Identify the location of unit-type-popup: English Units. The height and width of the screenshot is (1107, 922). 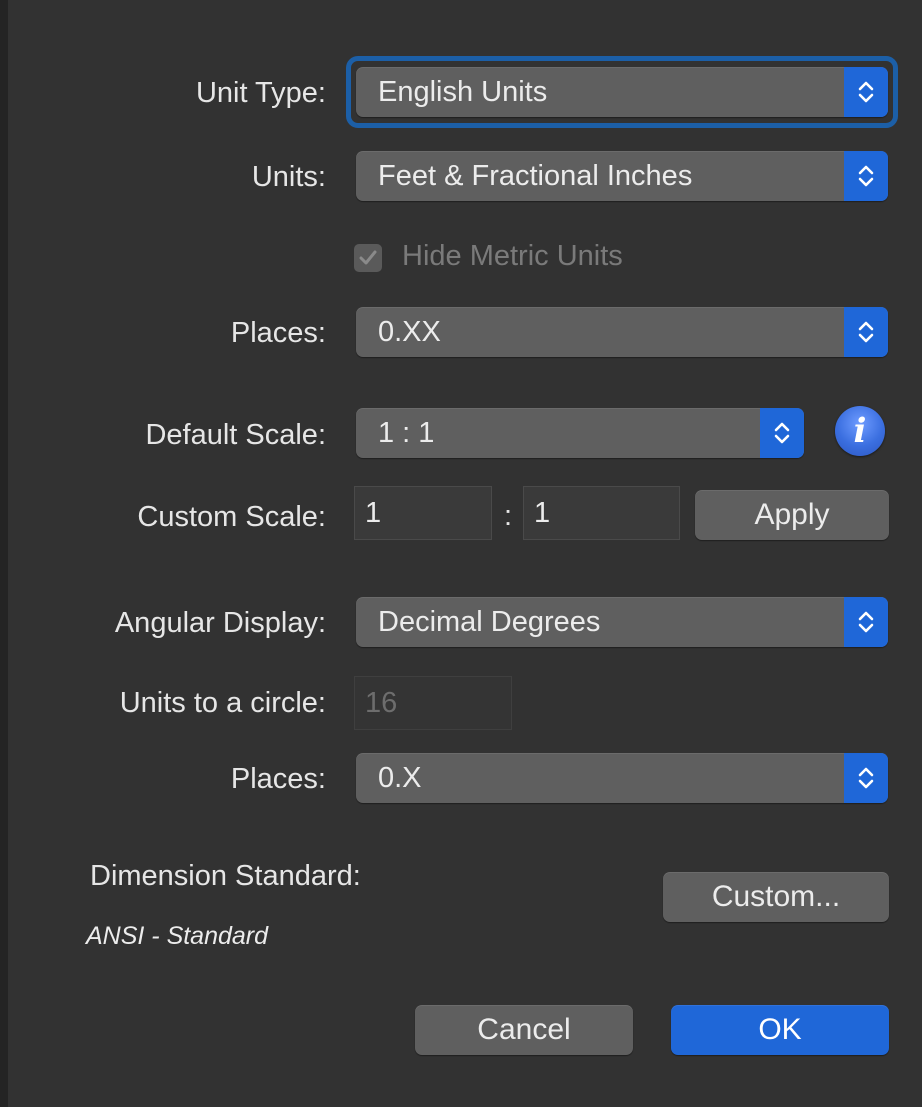
(622, 92).